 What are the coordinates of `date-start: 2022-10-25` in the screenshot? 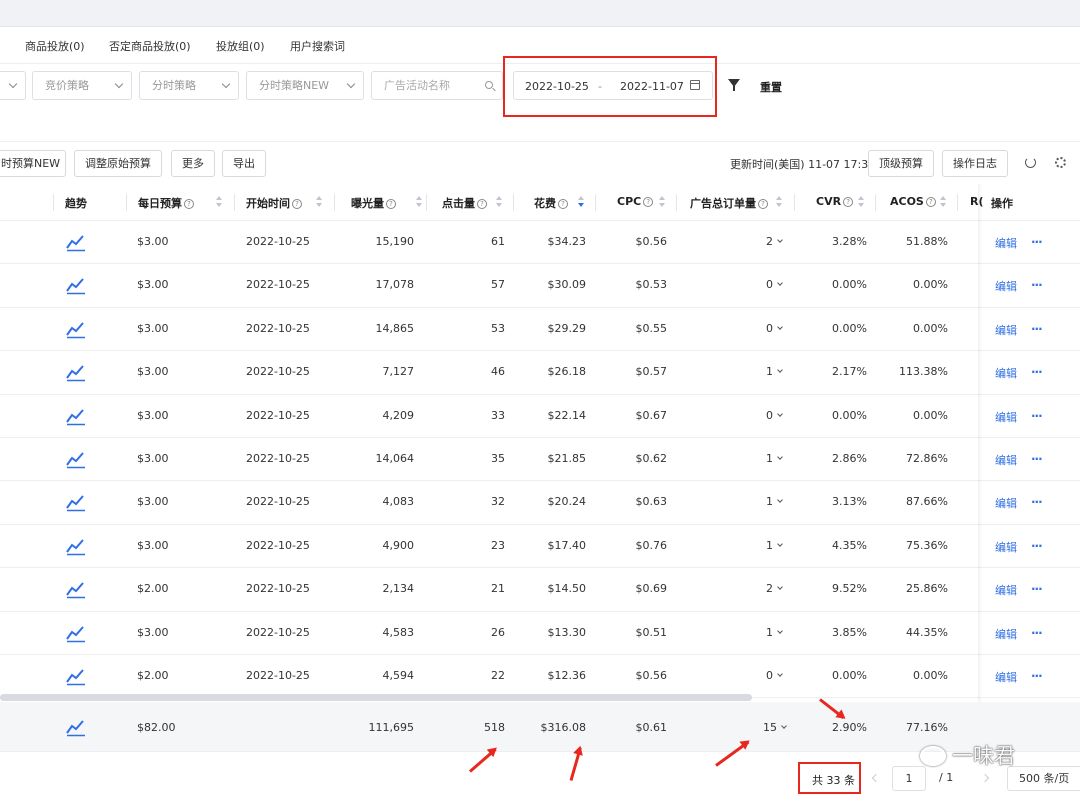 It's located at (557, 86).